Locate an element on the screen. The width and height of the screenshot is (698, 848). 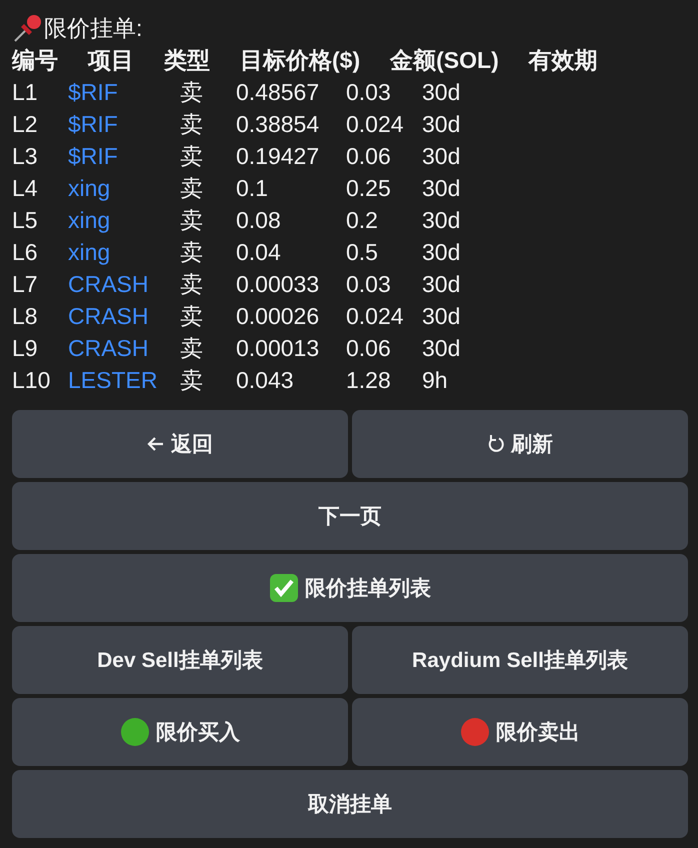
checkmark-icon is located at coordinates (284, 588).